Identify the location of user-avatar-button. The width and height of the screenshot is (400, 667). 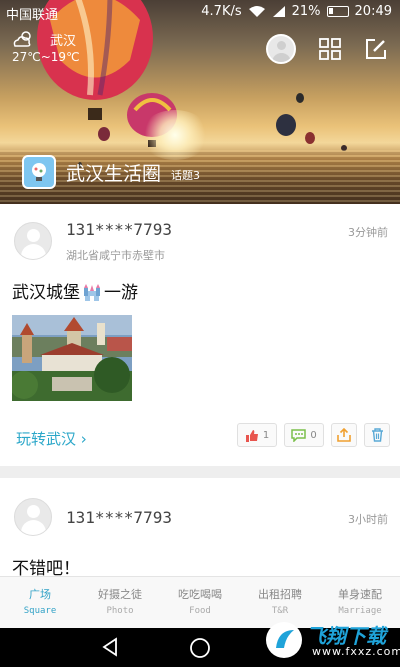
(281, 49).